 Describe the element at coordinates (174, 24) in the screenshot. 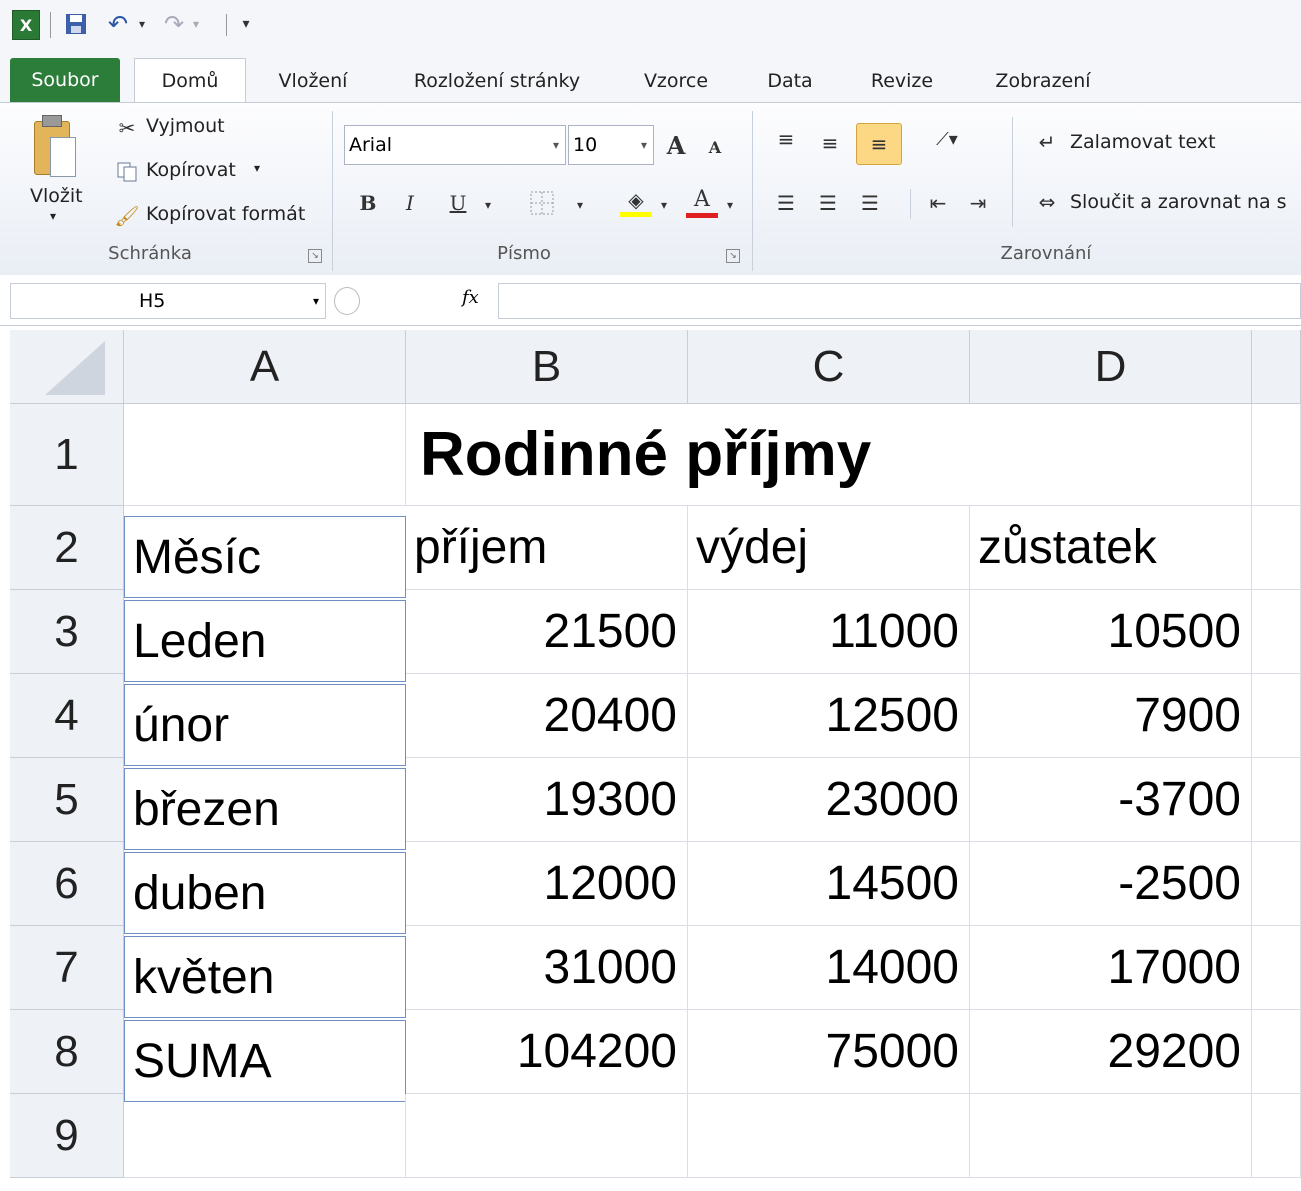

I see `redo-icon: ↷` at that location.